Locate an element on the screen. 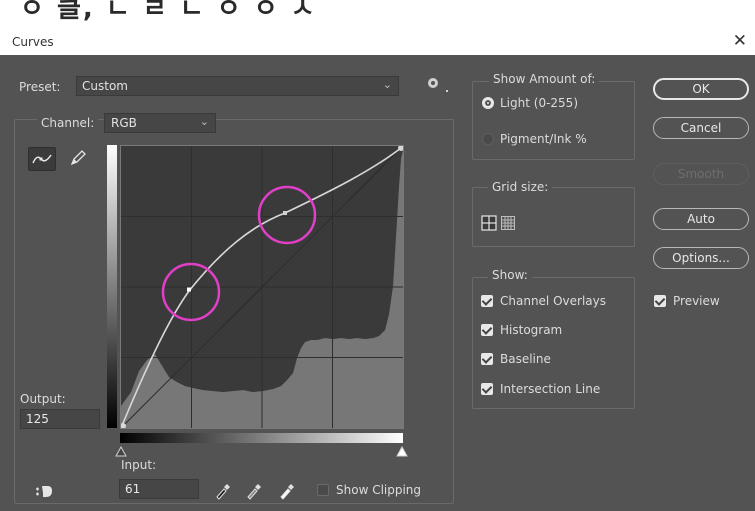  black-point-slider is located at coordinates (121, 452).